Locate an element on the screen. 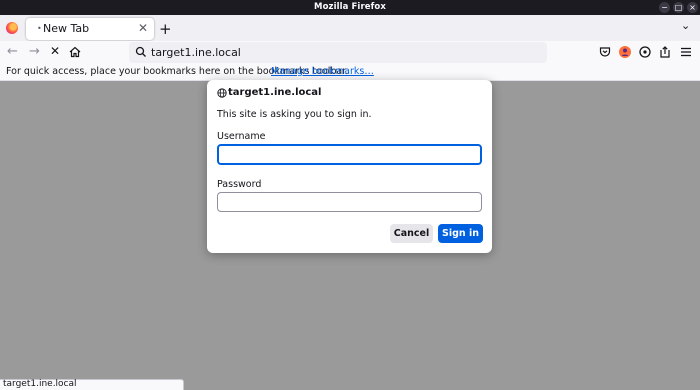 The width and height of the screenshot is (700, 390). username-label: Username is located at coordinates (241, 136).